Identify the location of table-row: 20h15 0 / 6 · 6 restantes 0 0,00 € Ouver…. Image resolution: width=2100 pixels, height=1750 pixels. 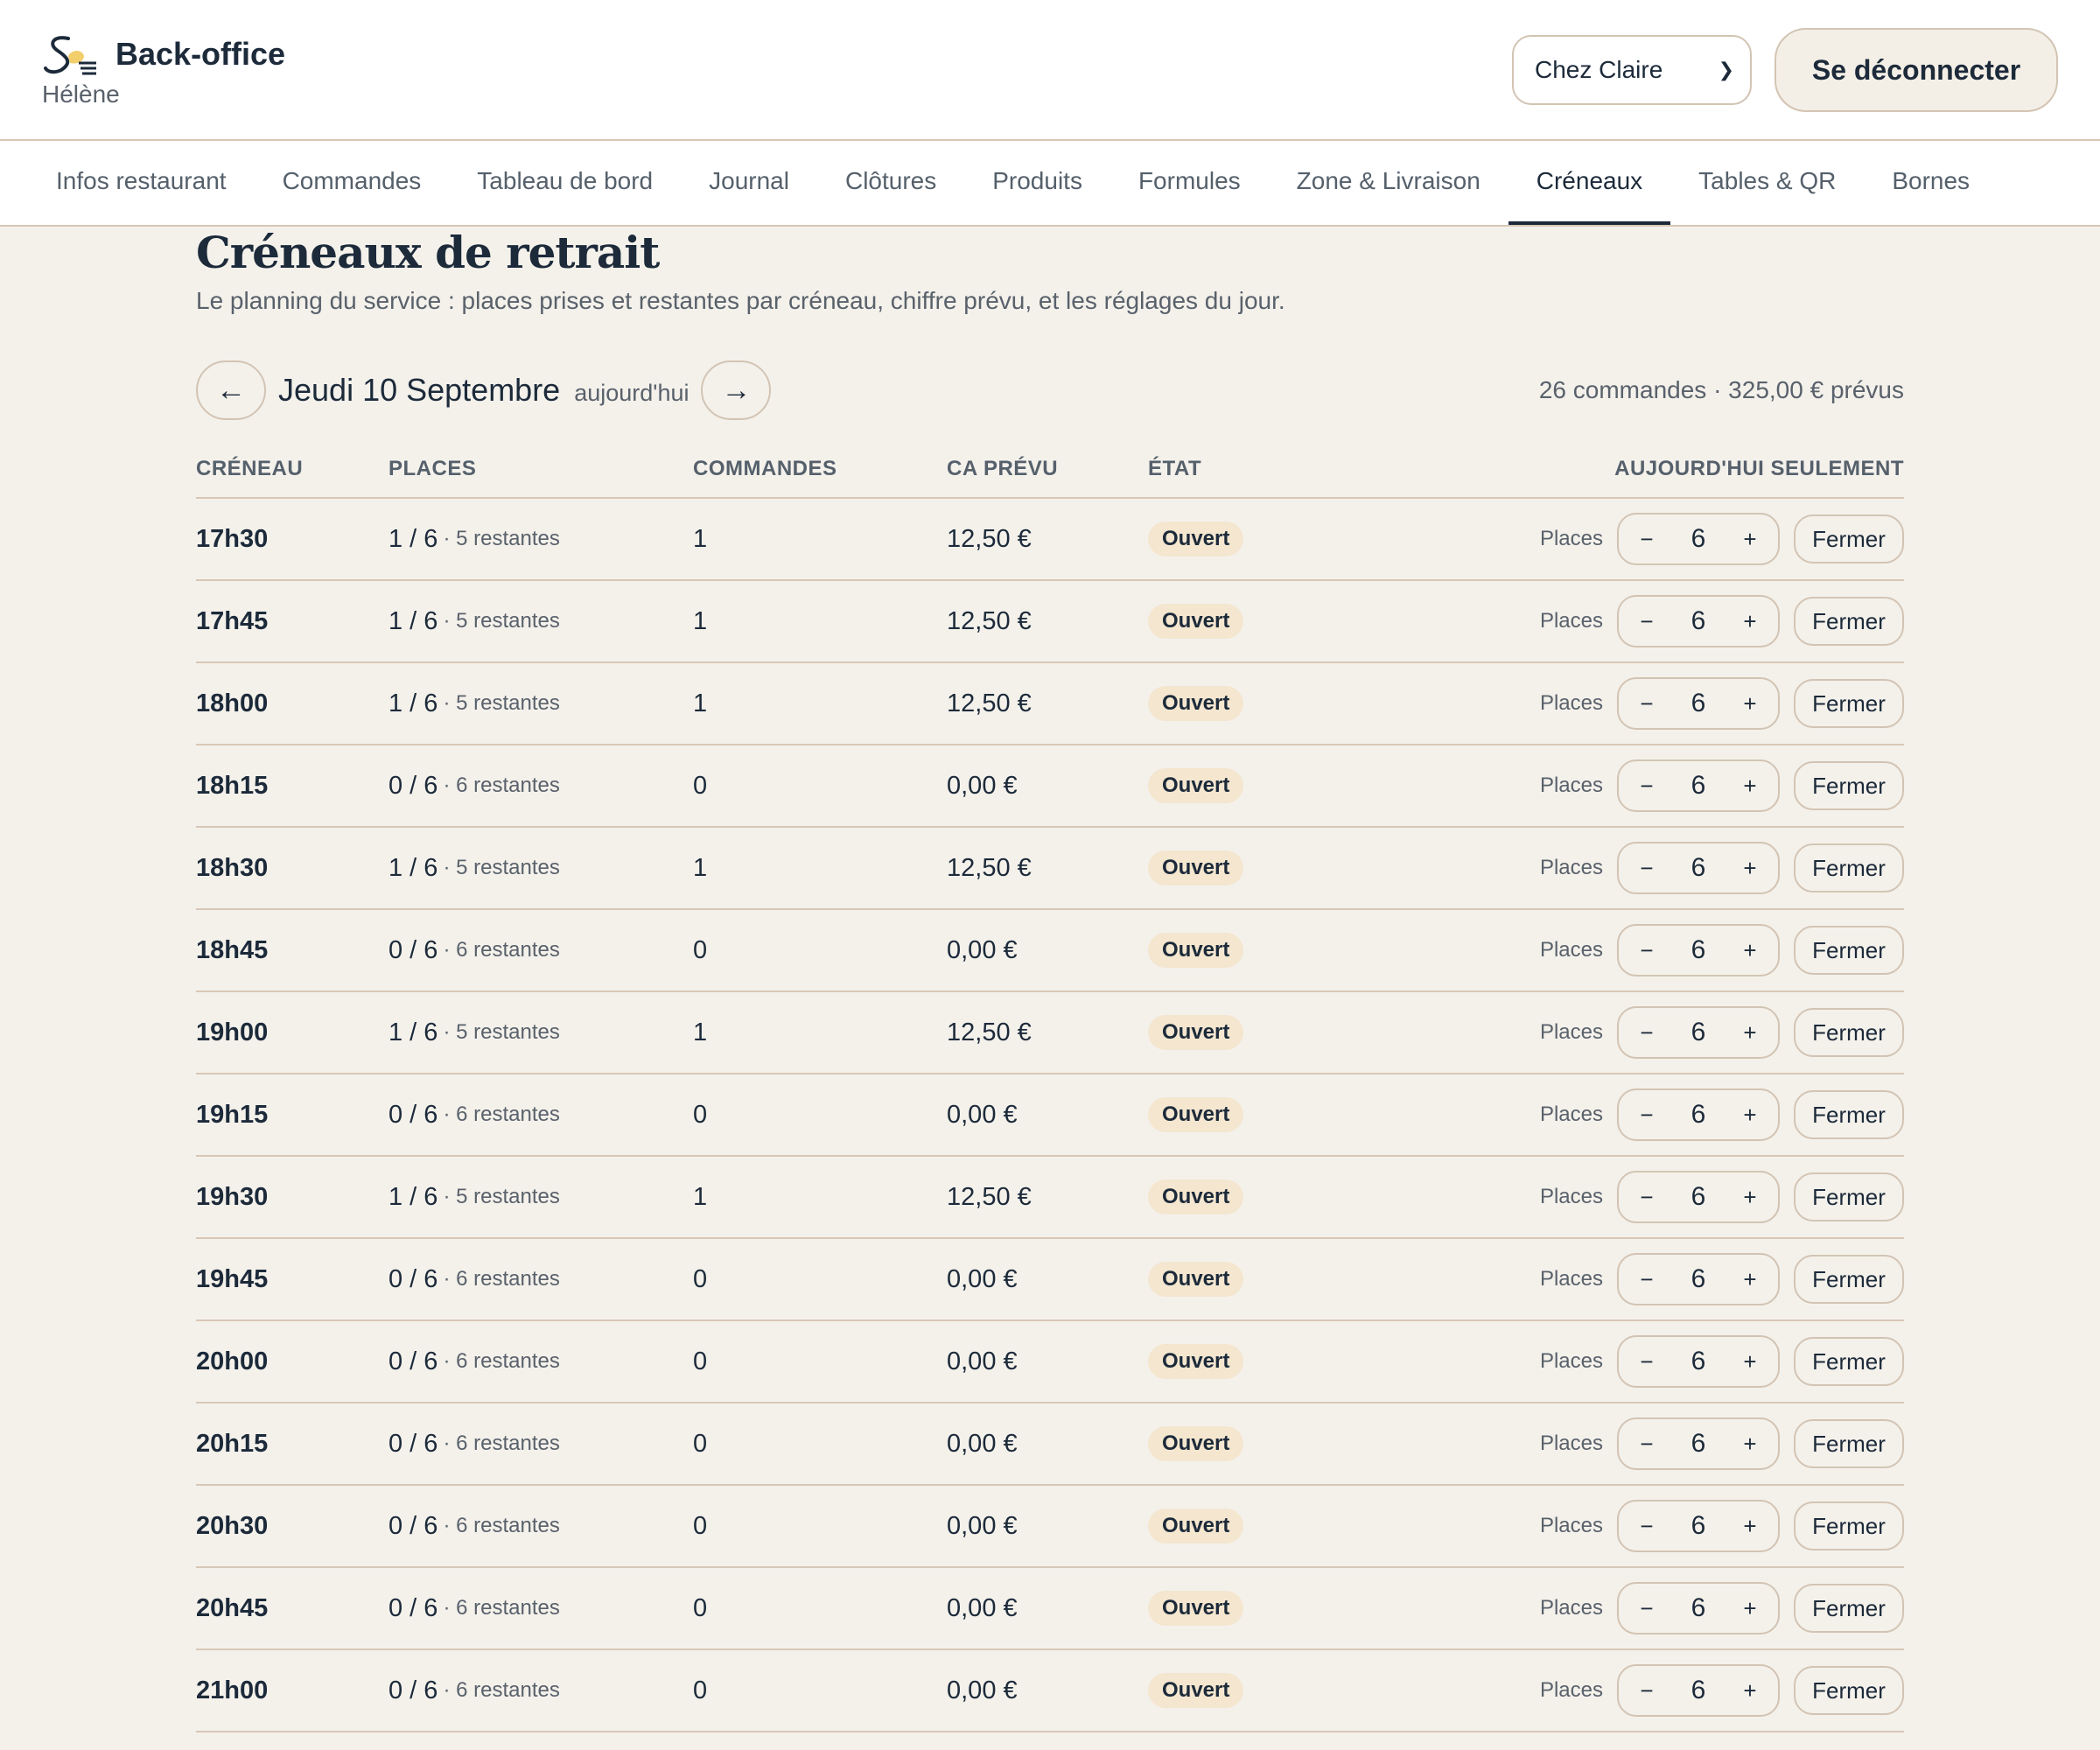
(1050, 1445).